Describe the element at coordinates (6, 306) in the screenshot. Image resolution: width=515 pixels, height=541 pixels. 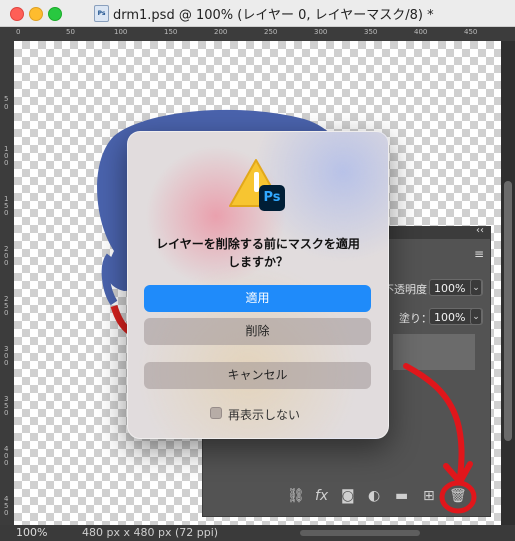
I see `ruler-number: 2 5 0` at that location.